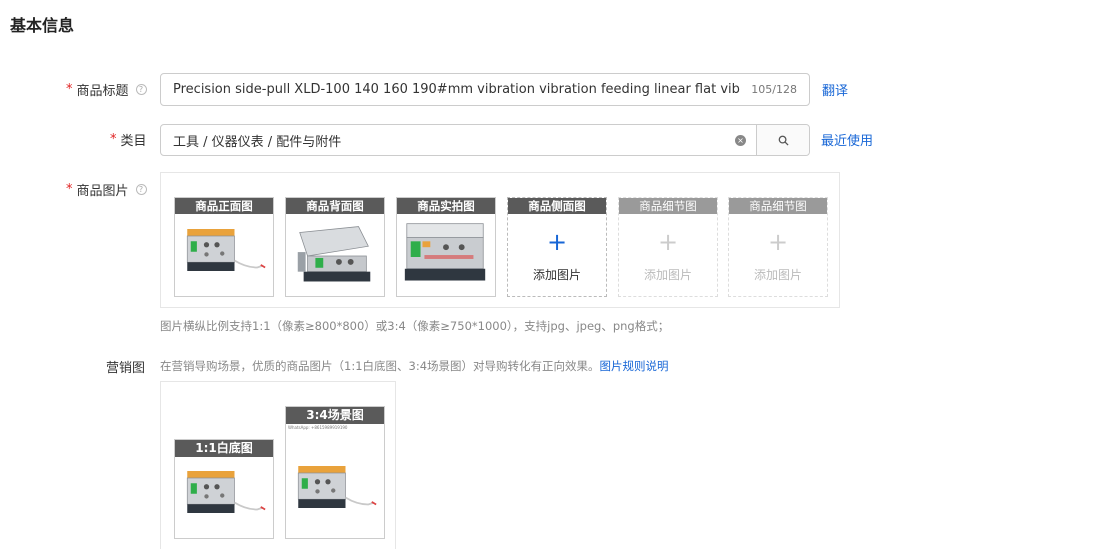 The height and width of the screenshot is (549, 1096). What do you see at coordinates (224, 257) in the screenshot?
I see `product-photo-front` at bounding box center [224, 257].